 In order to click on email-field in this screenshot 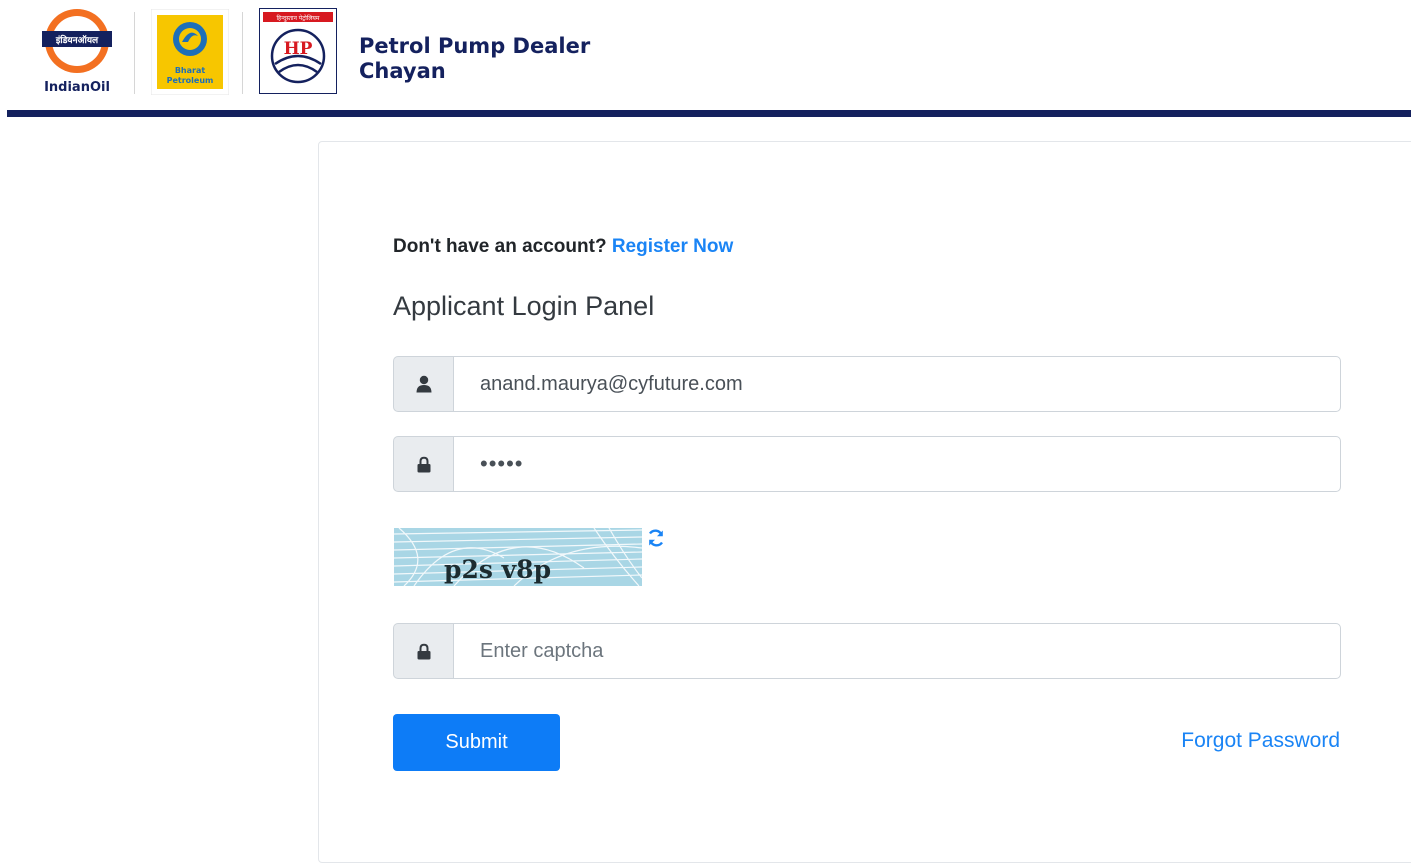, I will do `click(897, 384)`.